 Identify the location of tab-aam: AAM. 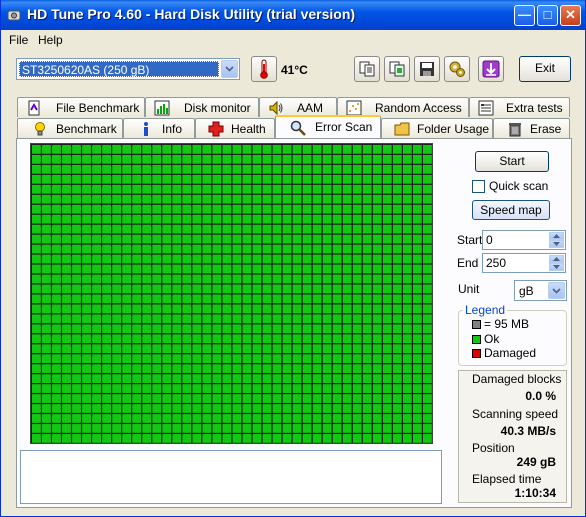
(298, 107).